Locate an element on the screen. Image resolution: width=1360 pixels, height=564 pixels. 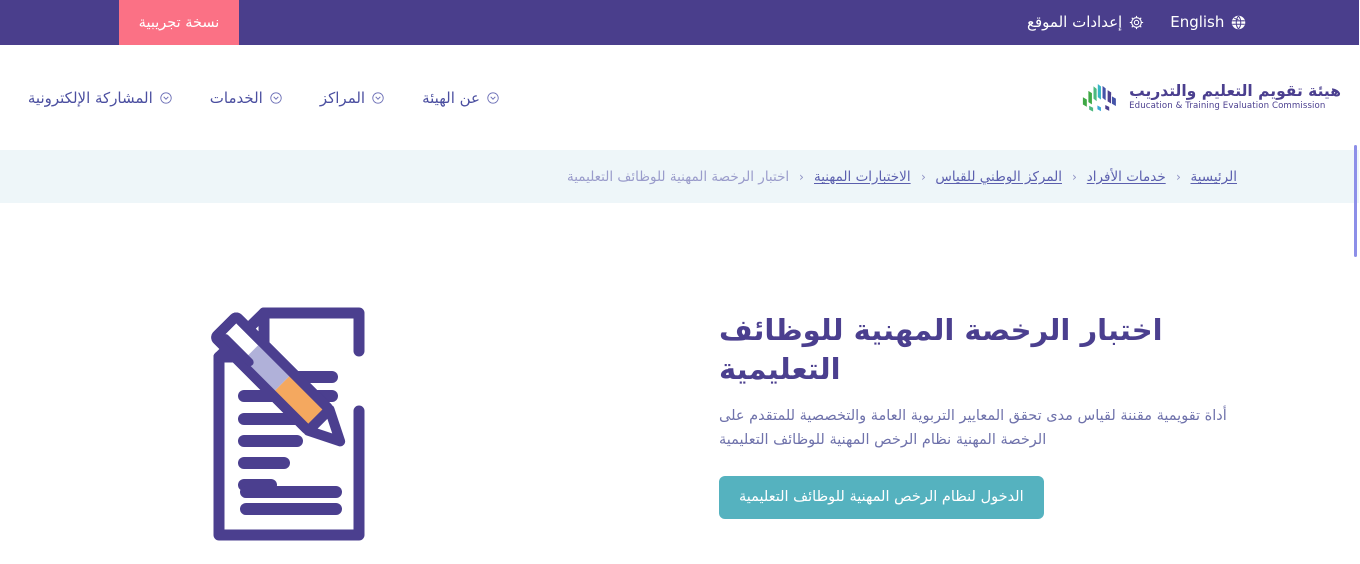
scrollbar-thumb is located at coordinates (1356, 201).